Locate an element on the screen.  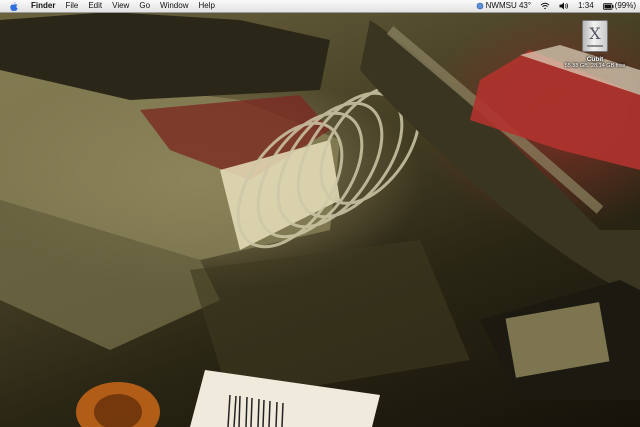
battery-menu-extra: (99%) is located at coordinates (619, 6).